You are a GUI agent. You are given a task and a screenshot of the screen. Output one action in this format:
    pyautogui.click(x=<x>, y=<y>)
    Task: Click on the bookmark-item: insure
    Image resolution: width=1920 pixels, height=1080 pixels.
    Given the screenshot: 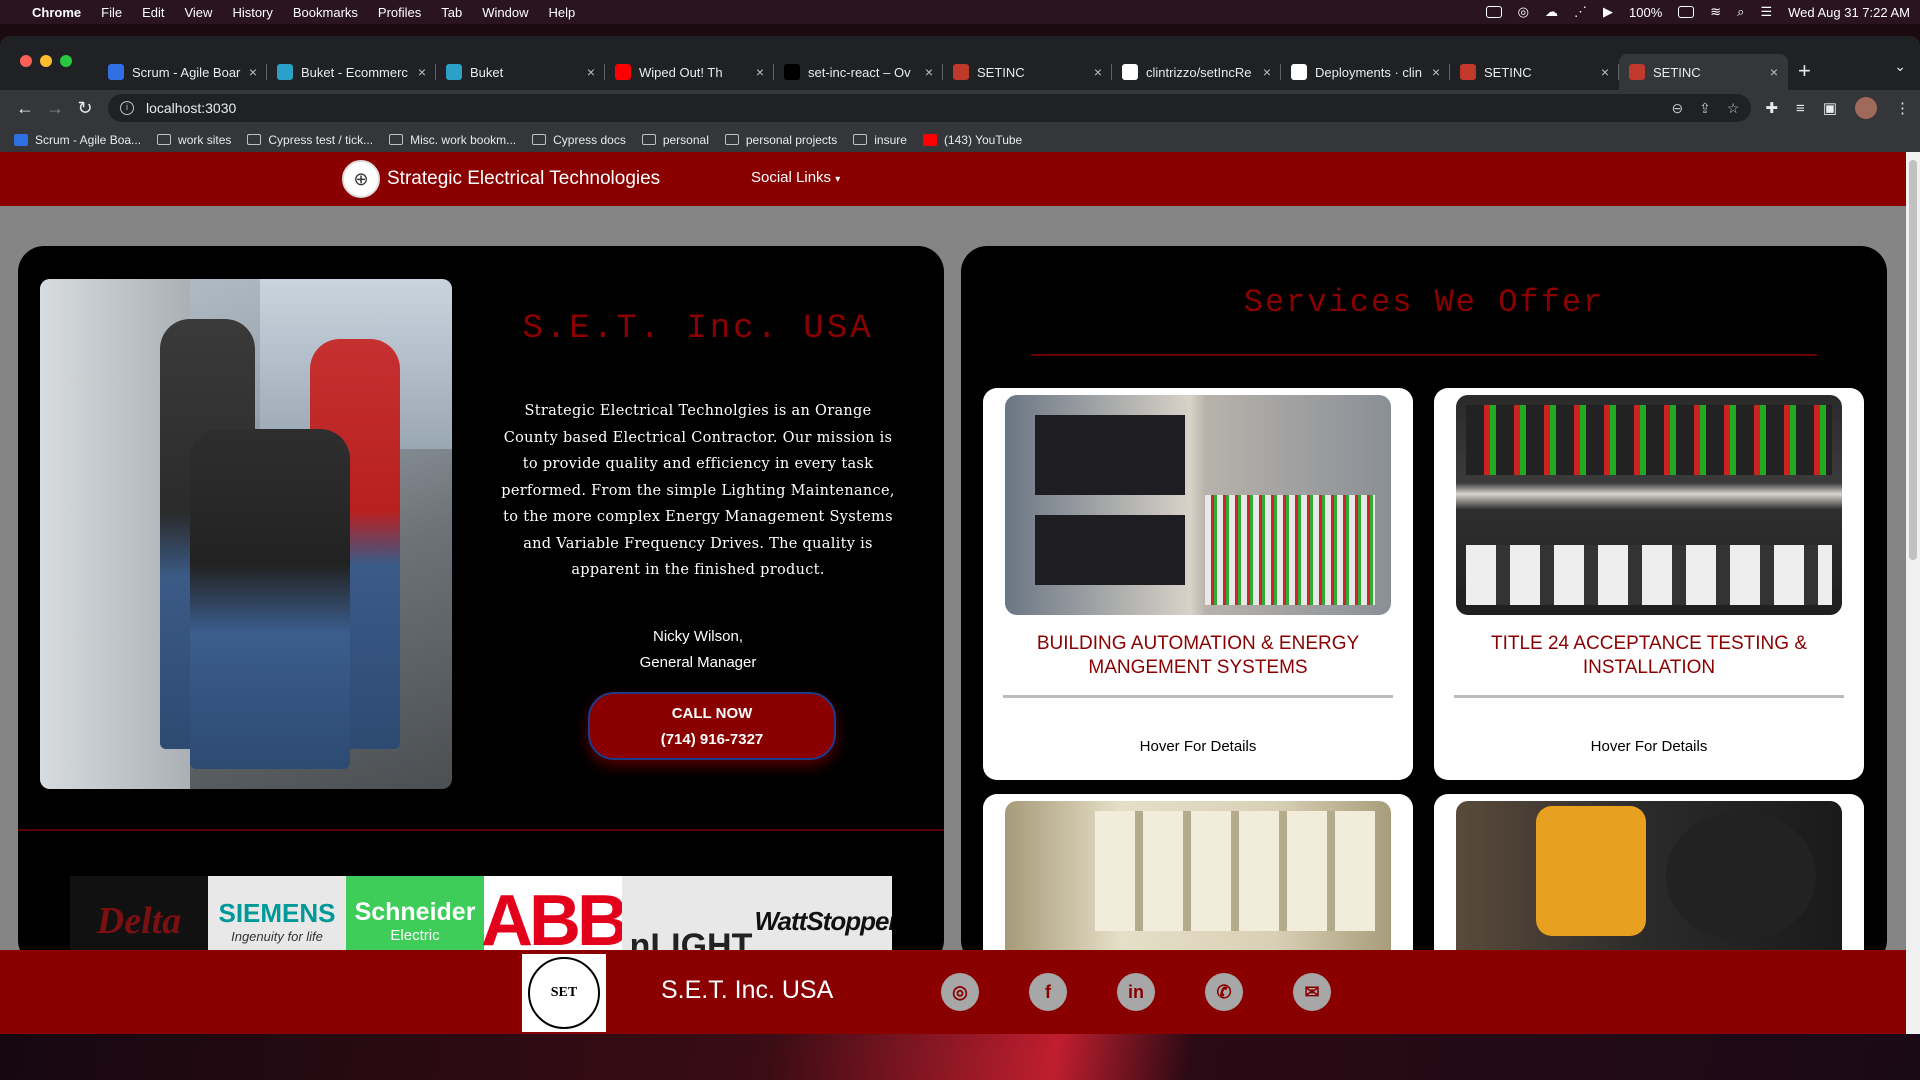 What is the action you would take?
    pyautogui.click(x=880, y=140)
    